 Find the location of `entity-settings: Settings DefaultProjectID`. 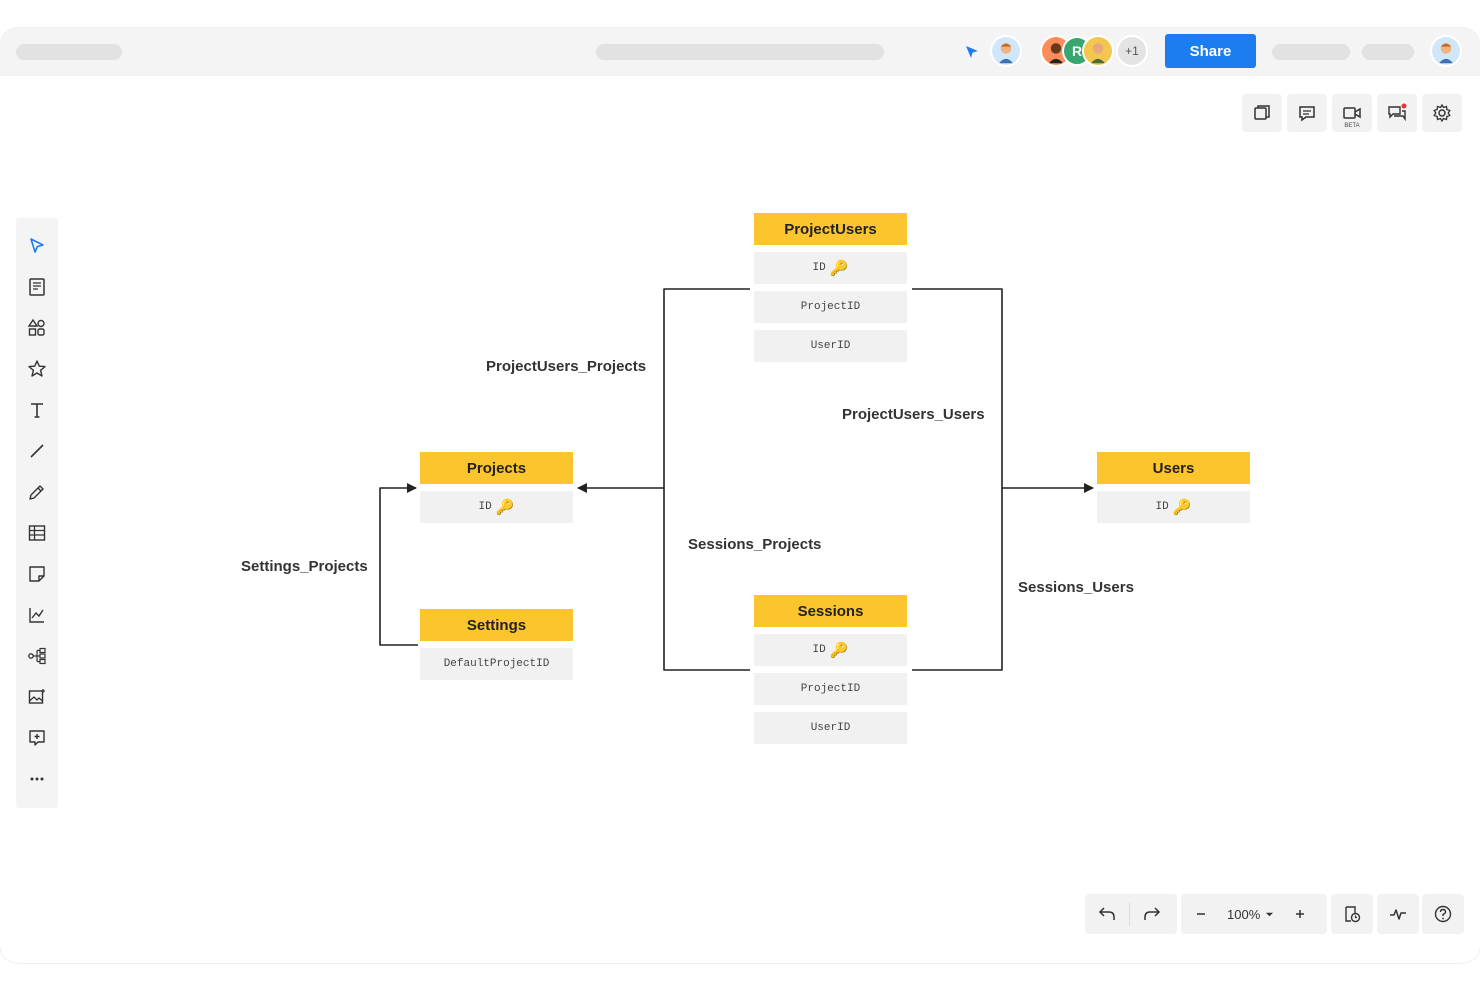

entity-settings: Settings DefaultProjectID is located at coordinates (496, 644).